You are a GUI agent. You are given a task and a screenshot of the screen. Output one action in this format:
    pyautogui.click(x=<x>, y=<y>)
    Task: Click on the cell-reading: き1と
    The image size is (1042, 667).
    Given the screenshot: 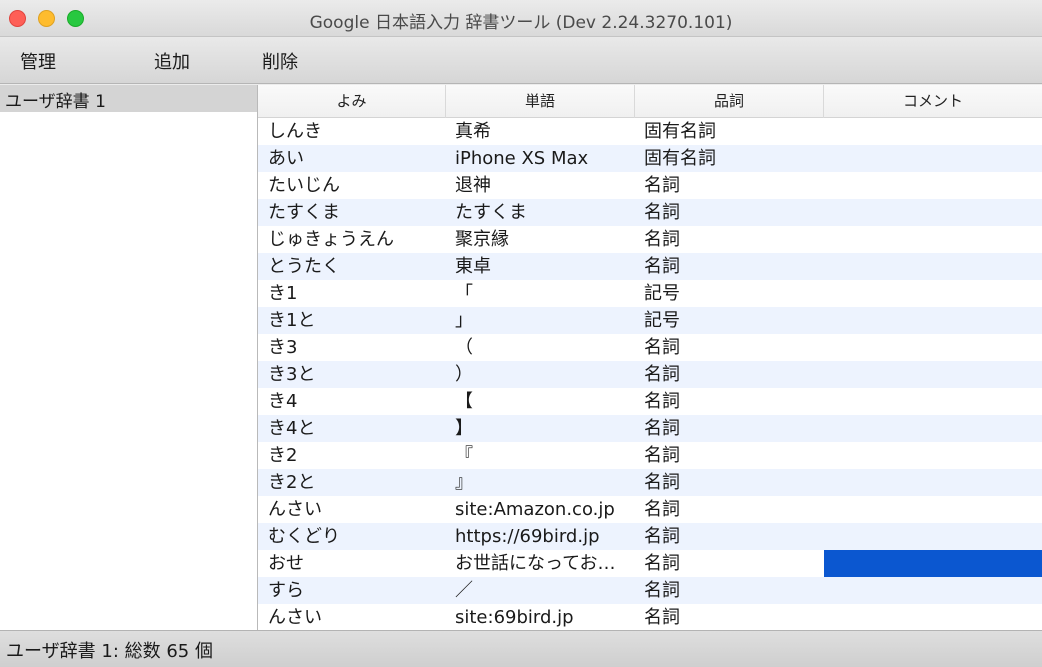 What is the action you would take?
    pyautogui.click(x=354, y=320)
    